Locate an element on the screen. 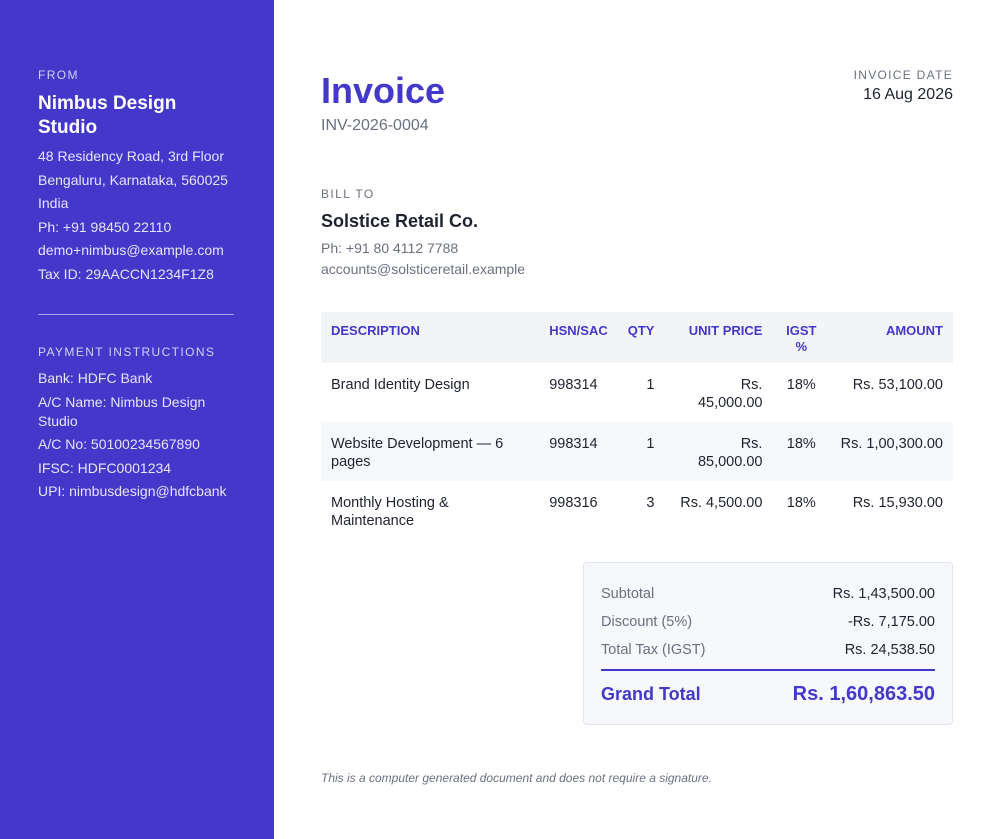  client-email: accounts@solsticeretail.example is located at coordinates (423, 269).